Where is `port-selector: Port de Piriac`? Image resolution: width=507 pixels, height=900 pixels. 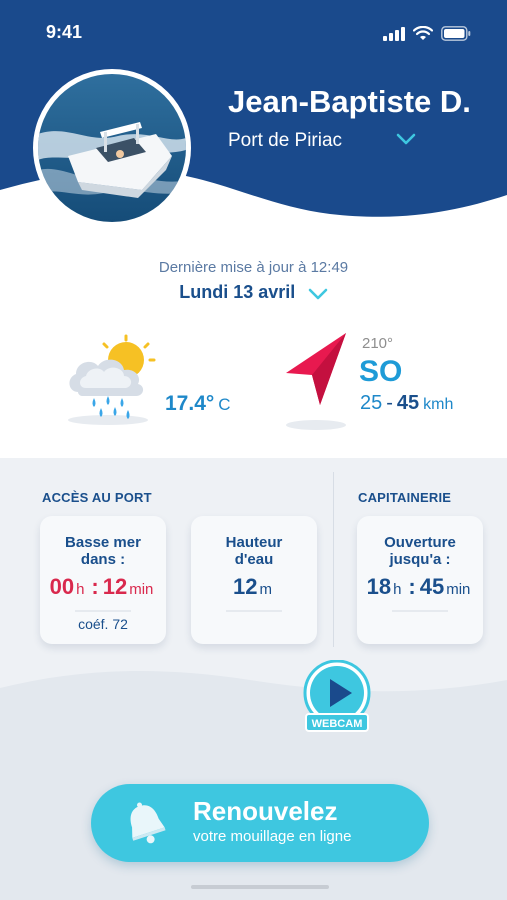 port-selector: Port de Piriac is located at coordinates (322, 141).